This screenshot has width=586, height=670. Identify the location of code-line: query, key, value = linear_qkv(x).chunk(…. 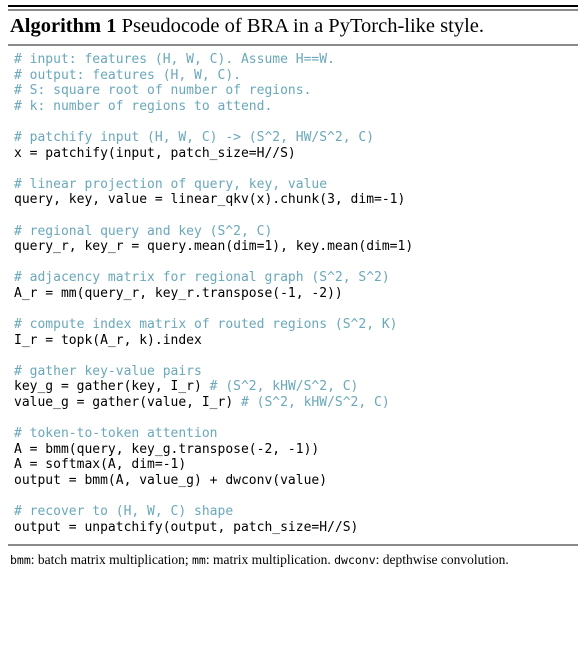
(296, 200).